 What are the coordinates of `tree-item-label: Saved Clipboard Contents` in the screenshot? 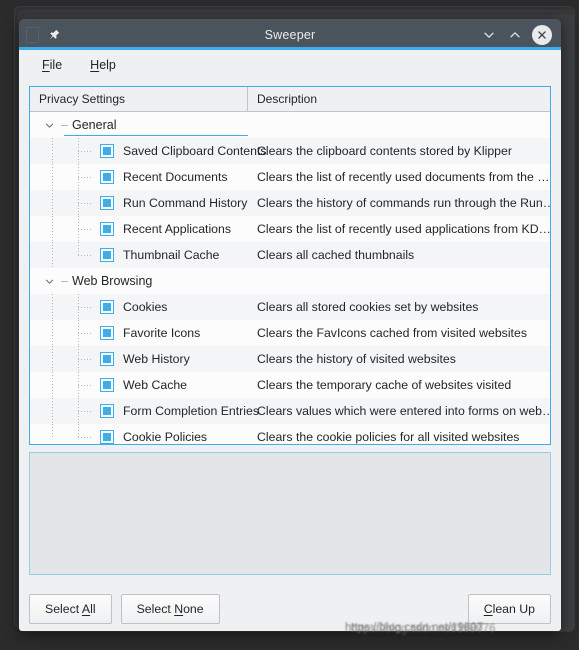 It's located at (195, 151).